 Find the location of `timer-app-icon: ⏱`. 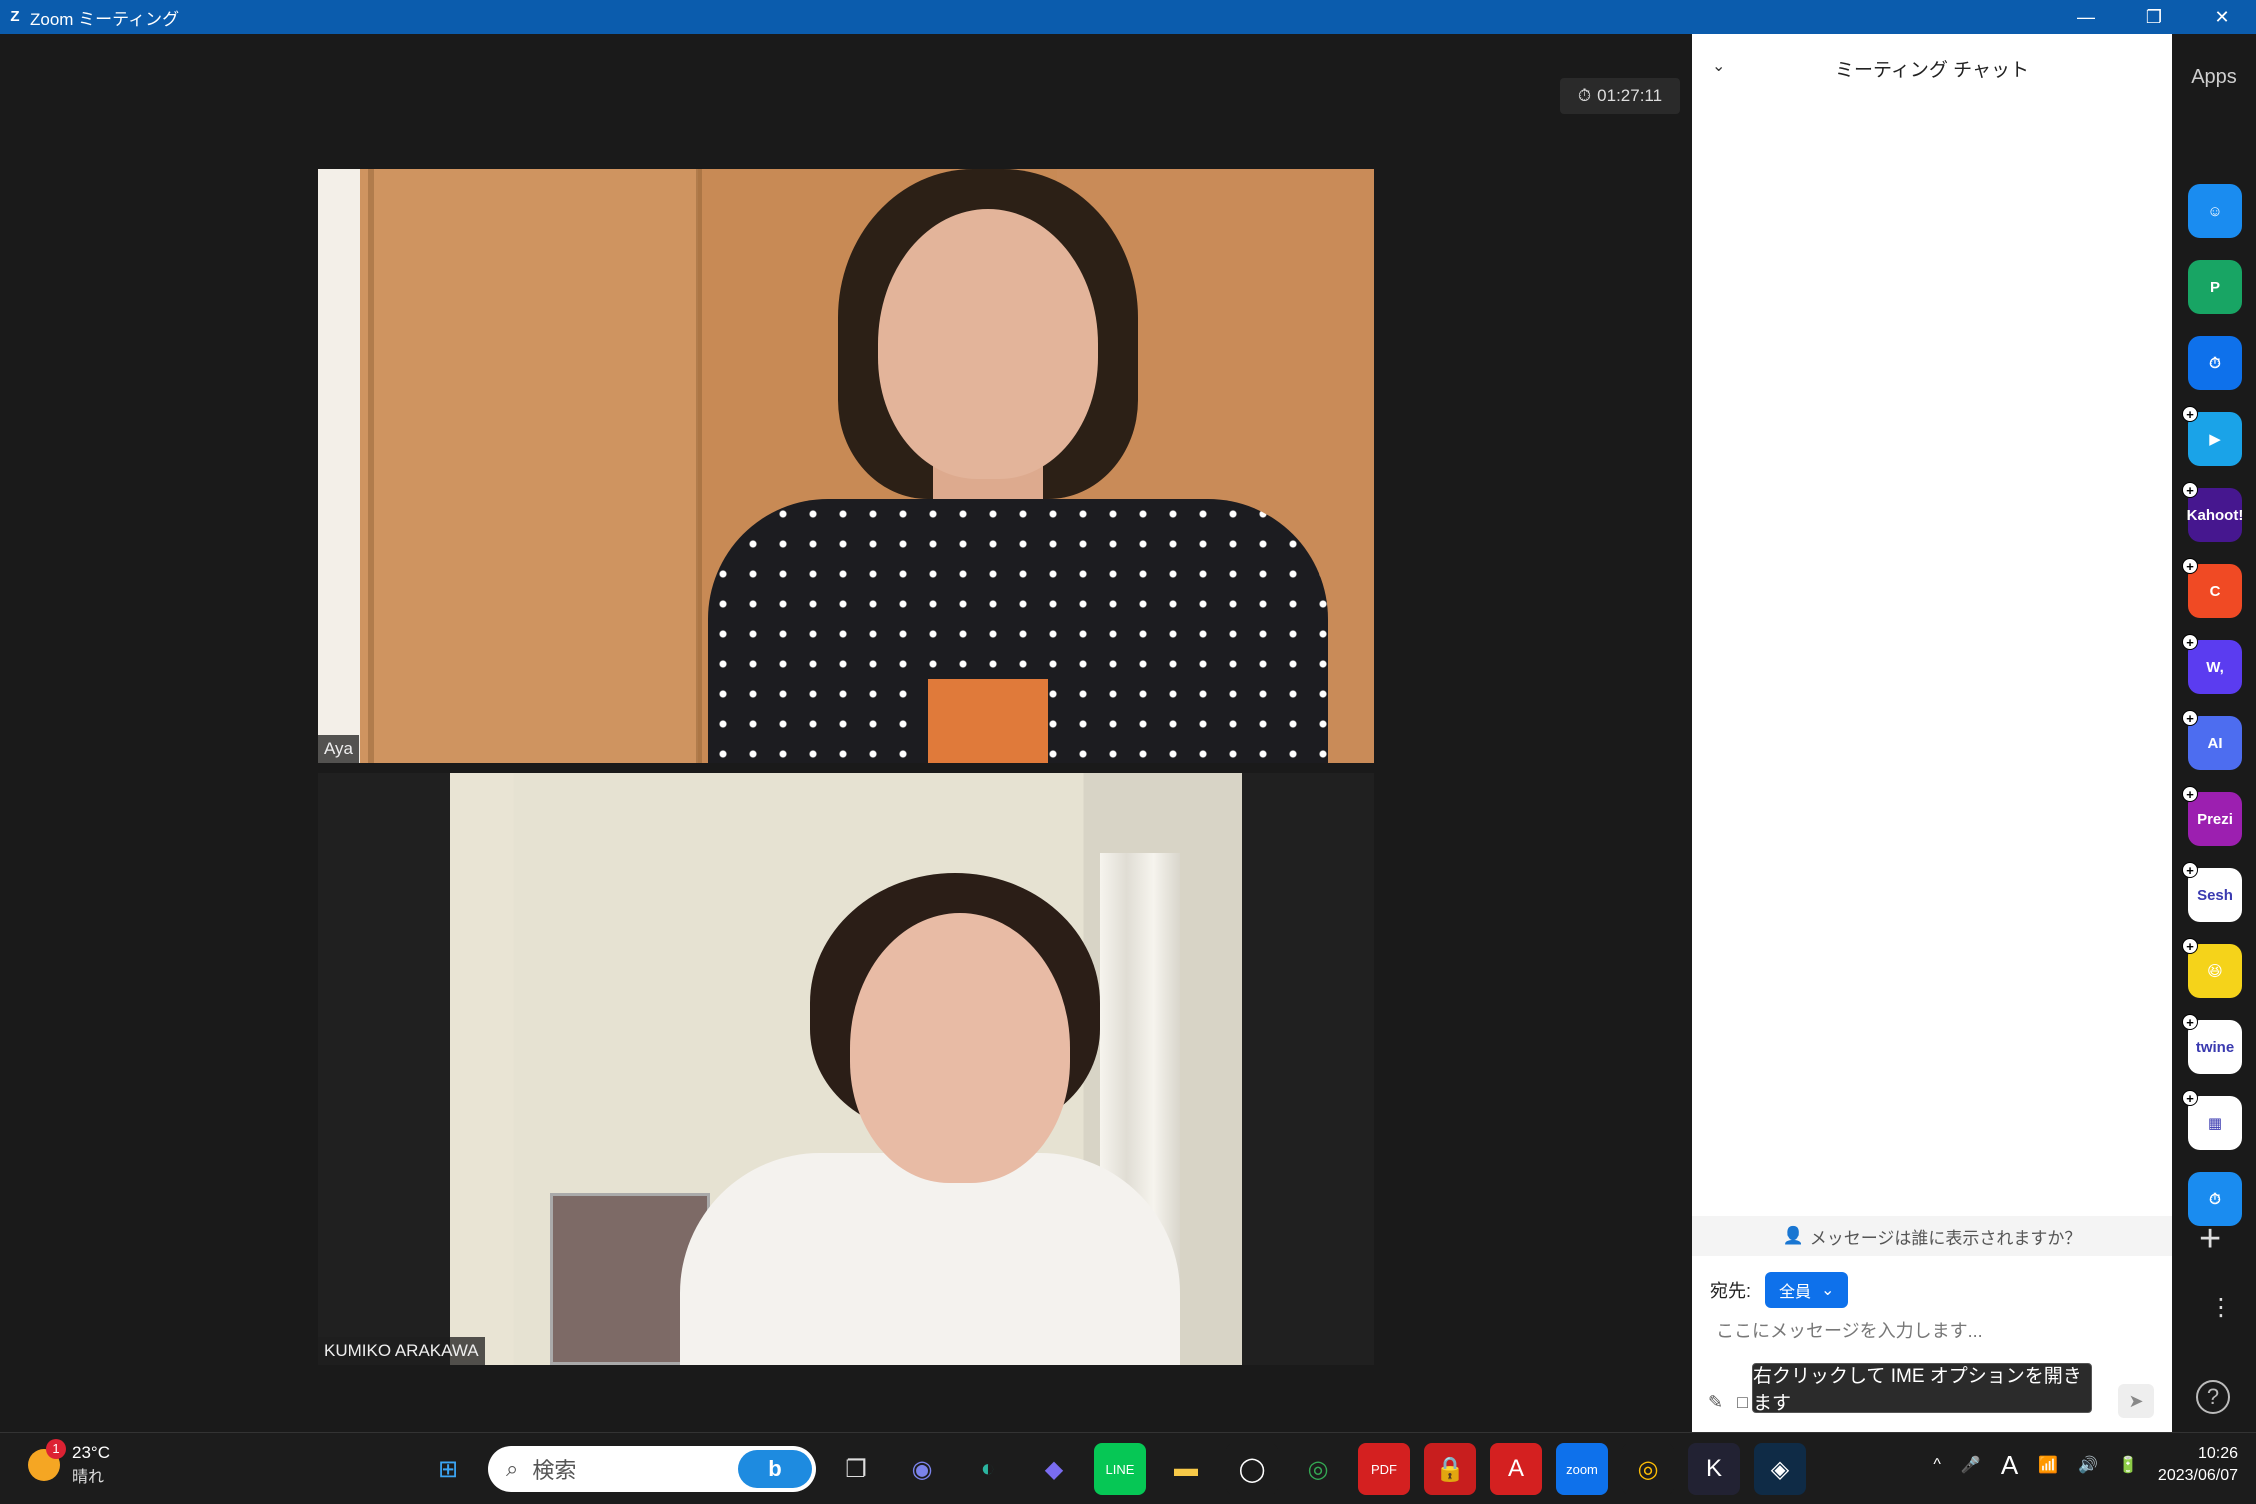

timer-app-icon: ⏱ is located at coordinates (2215, 363).